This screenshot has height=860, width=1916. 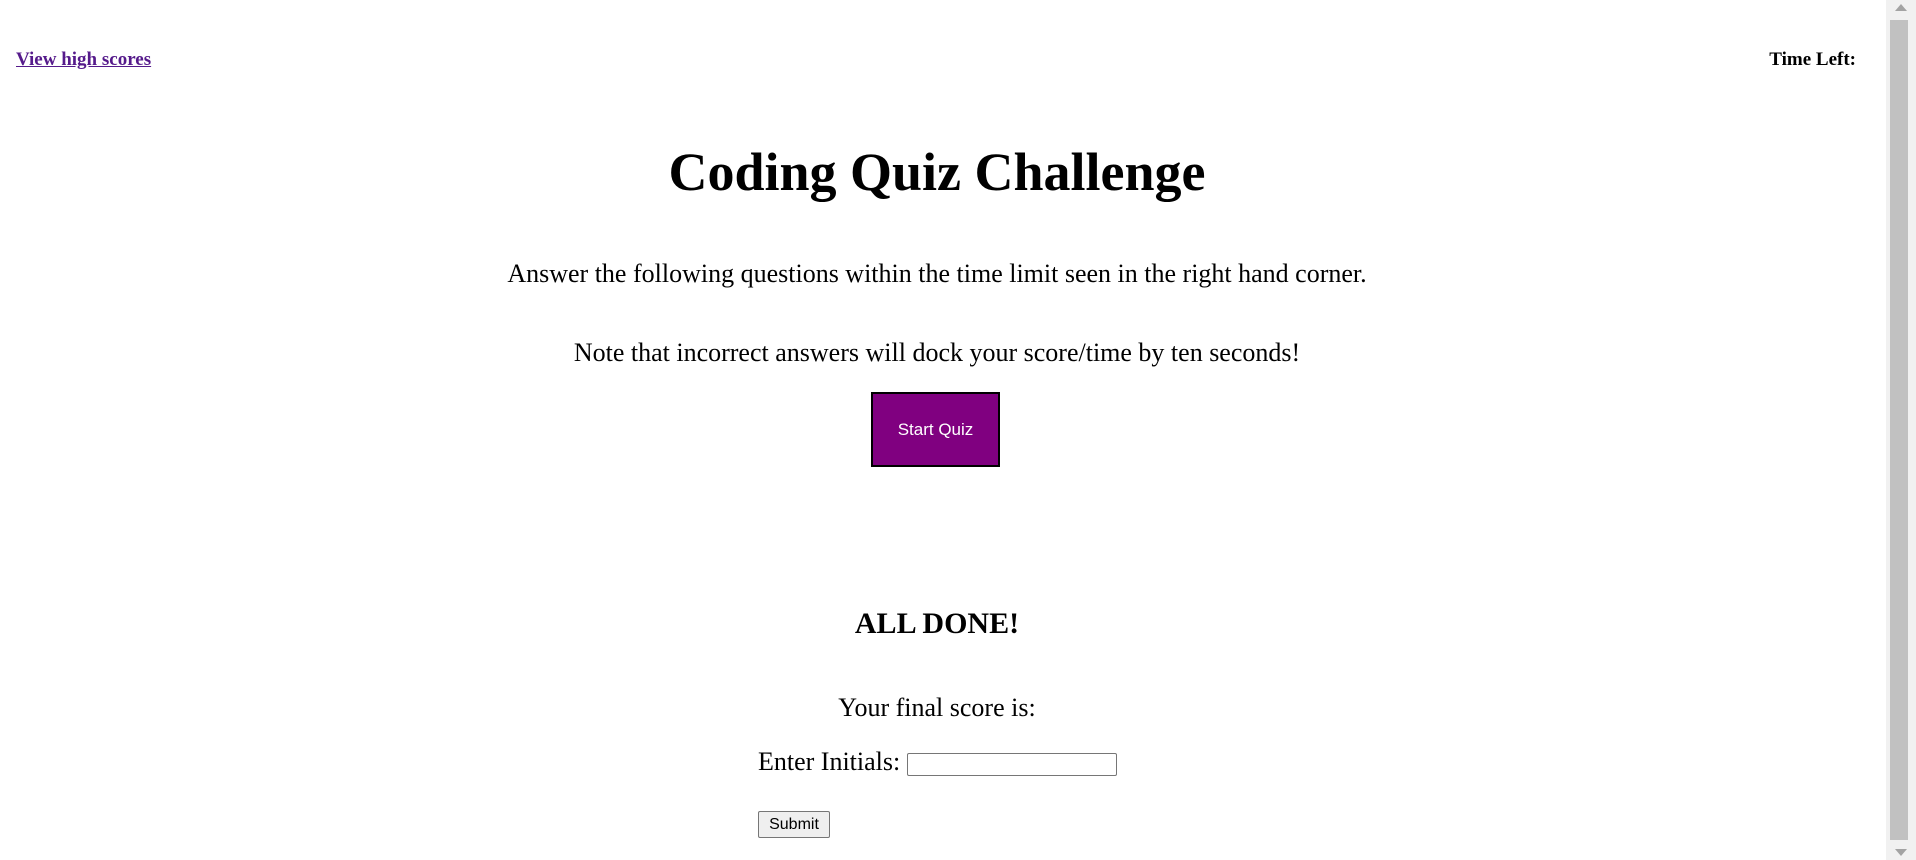 What do you see at coordinates (937, 707) in the screenshot?
I see `final-score-label: Your final score is:` at bounding box center [937, 707].